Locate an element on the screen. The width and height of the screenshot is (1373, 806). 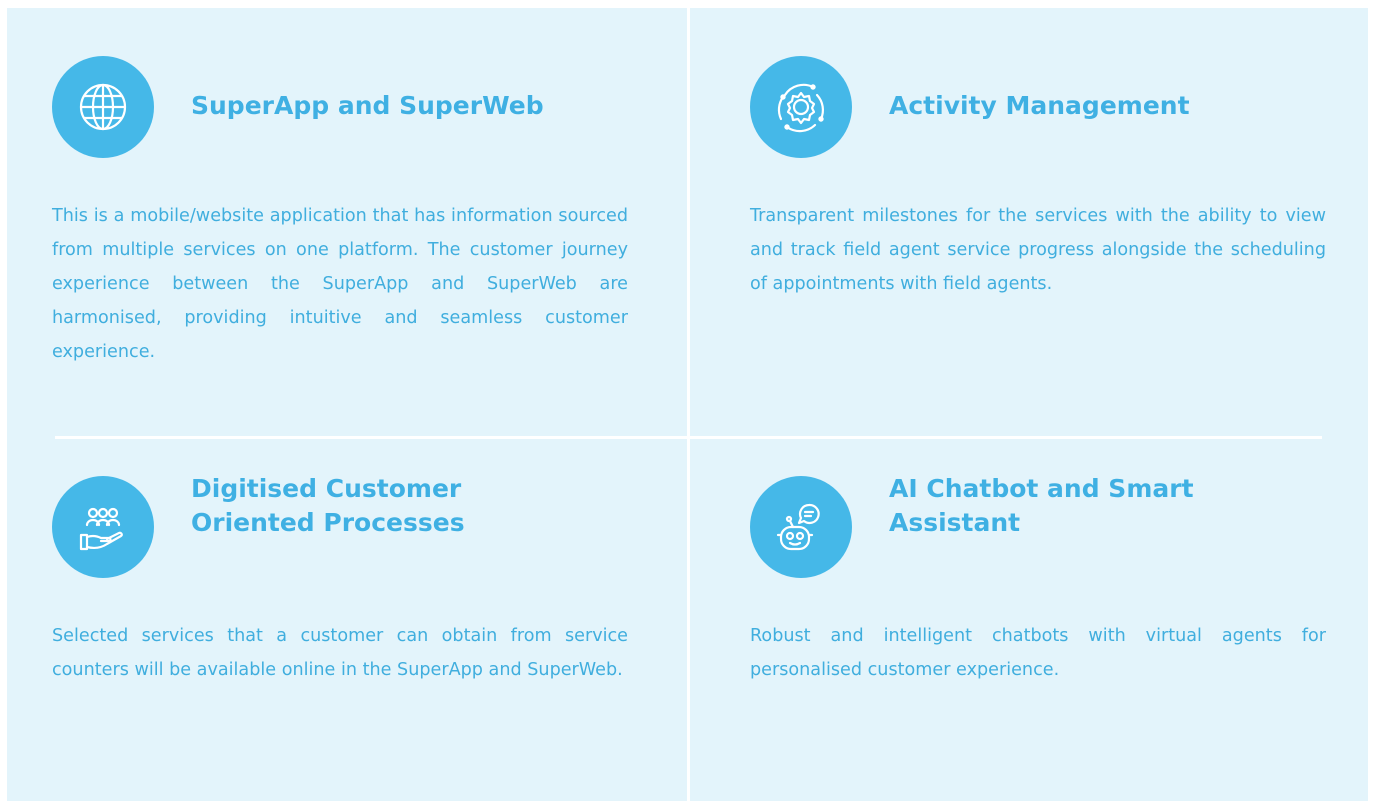
feature-title: AI Chatbot and Smart Assistant is located at coordinates (1041, 505).